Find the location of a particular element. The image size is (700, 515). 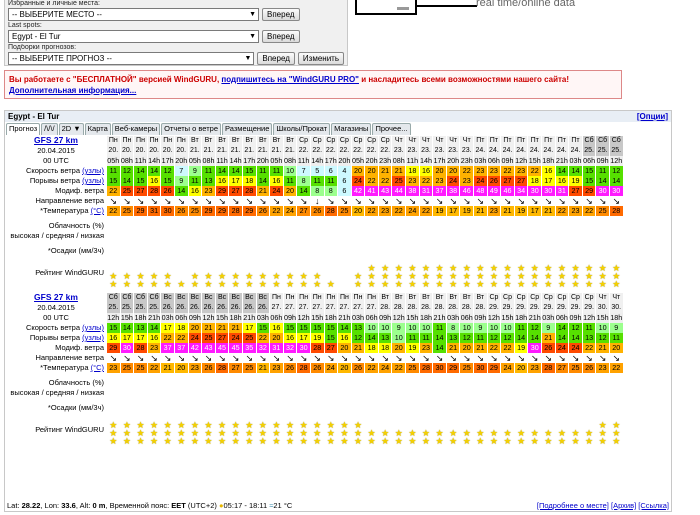

tab-7: Школы/Прокат is located at coordinates (302, 129).